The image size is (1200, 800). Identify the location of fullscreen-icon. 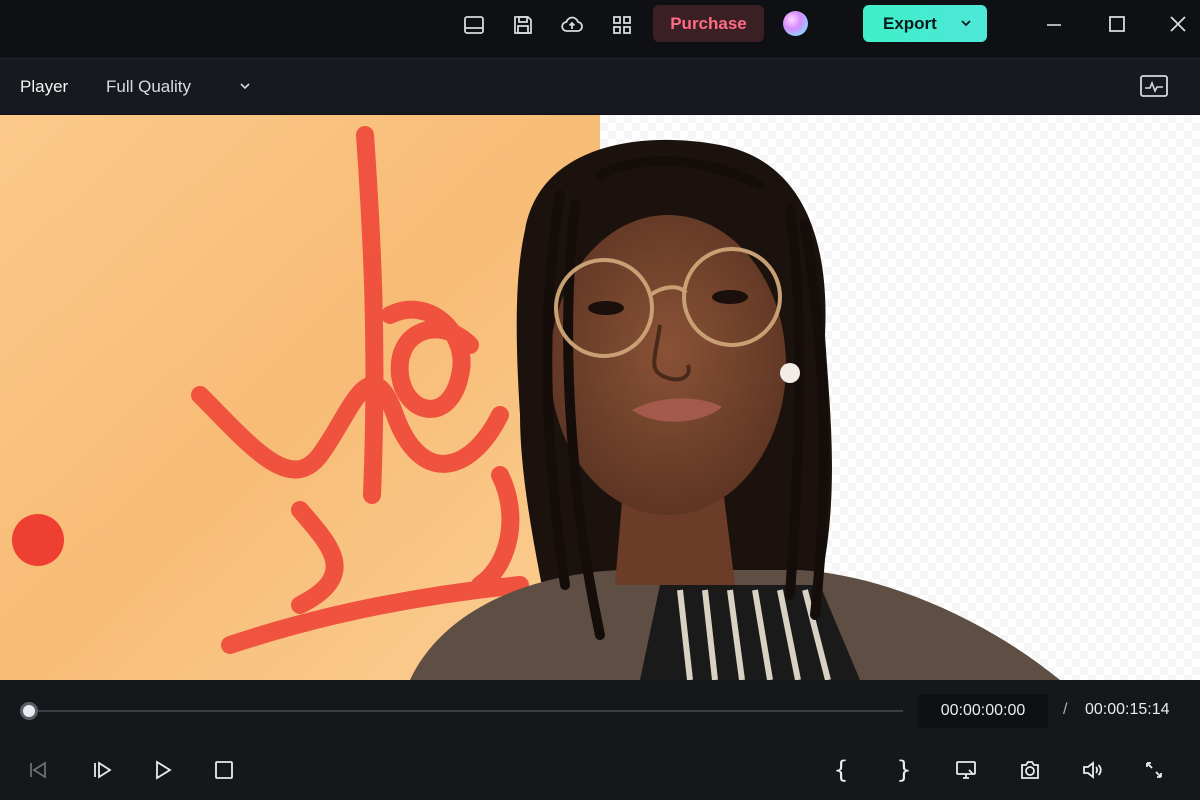
(1154, 770).